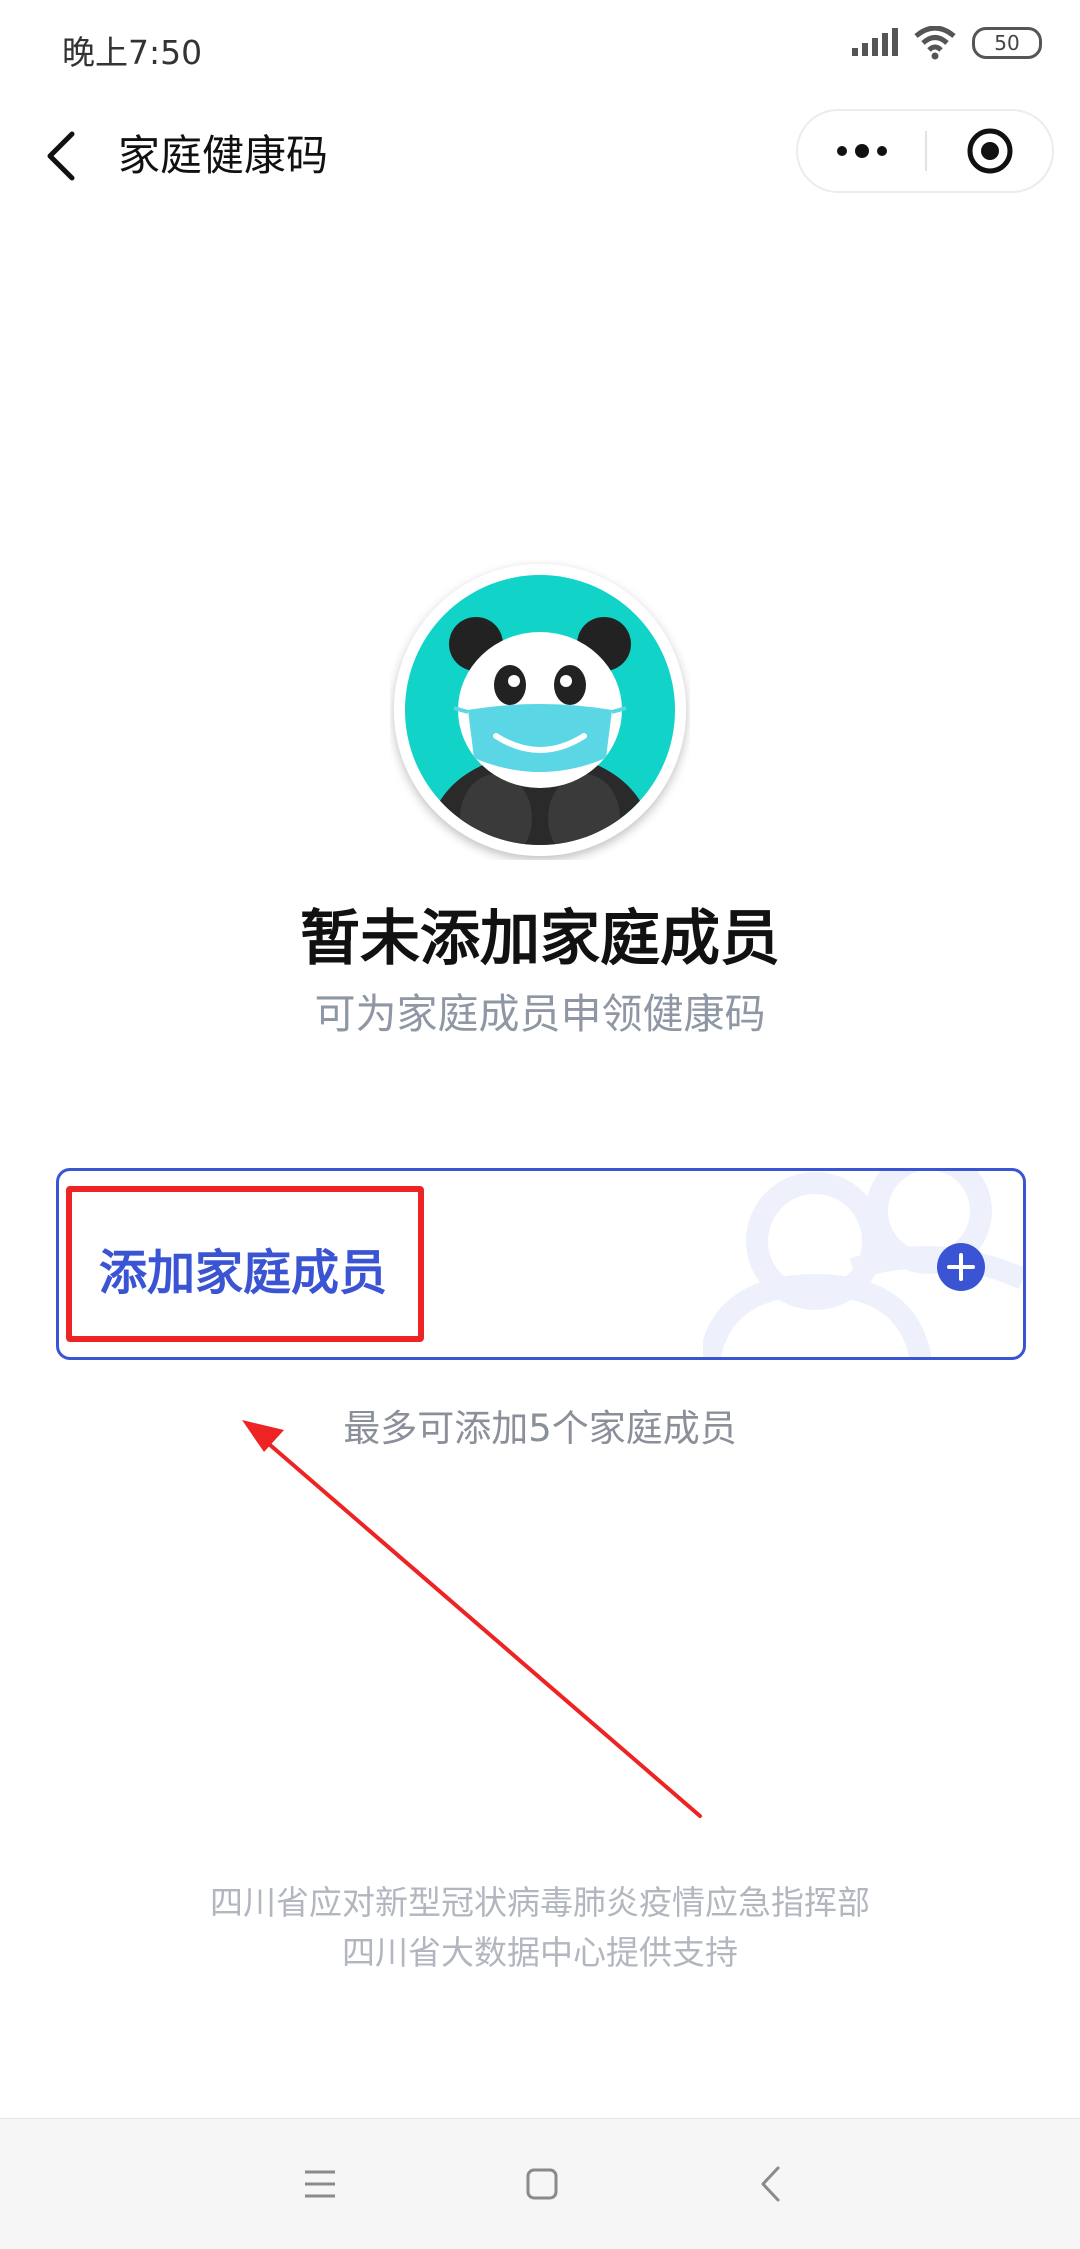  I want to click on menu-icon, so click(320, 2184).